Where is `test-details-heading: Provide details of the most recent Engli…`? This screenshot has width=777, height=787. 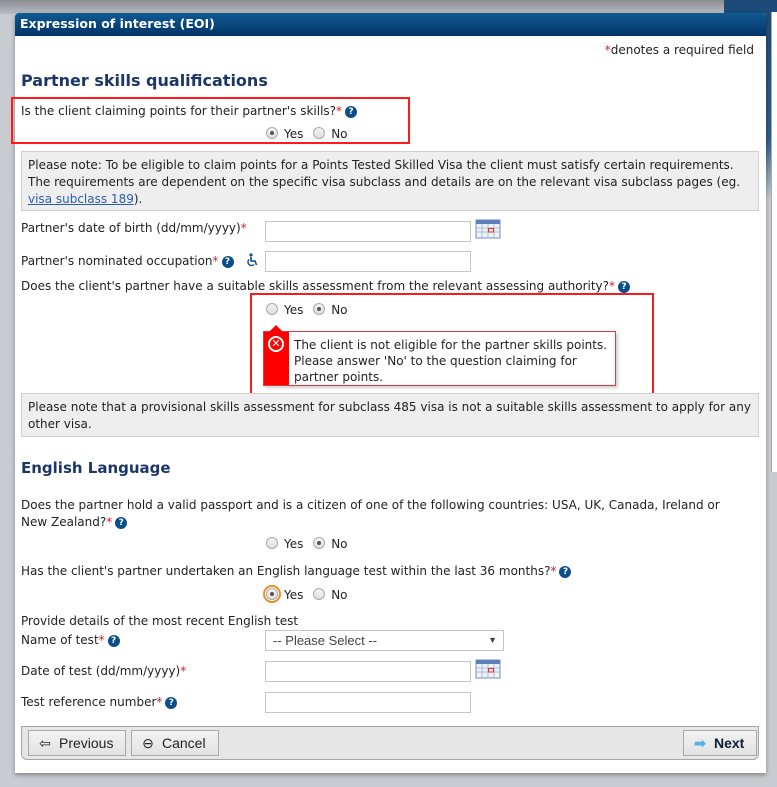
test-details-heading: Provide details of the most recent Engli… is located at coordinates (160, 621).